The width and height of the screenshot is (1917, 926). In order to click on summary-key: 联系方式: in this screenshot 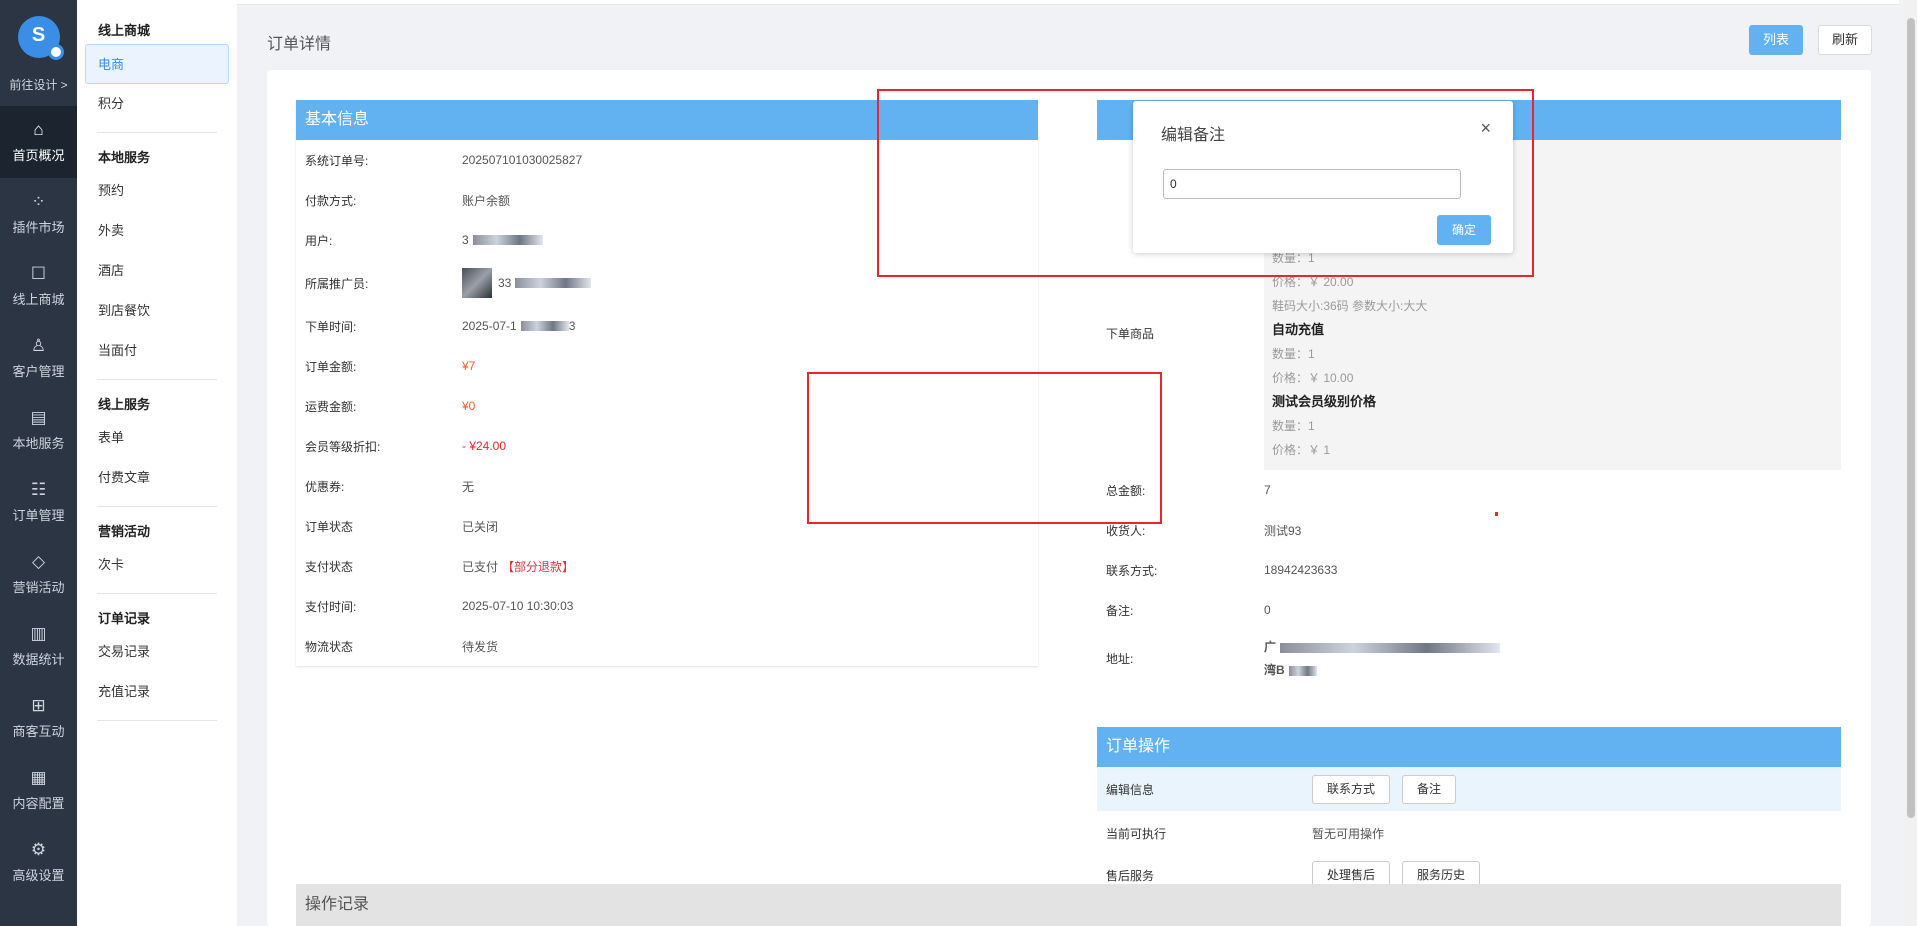, I will do `click(1132, 570)`.